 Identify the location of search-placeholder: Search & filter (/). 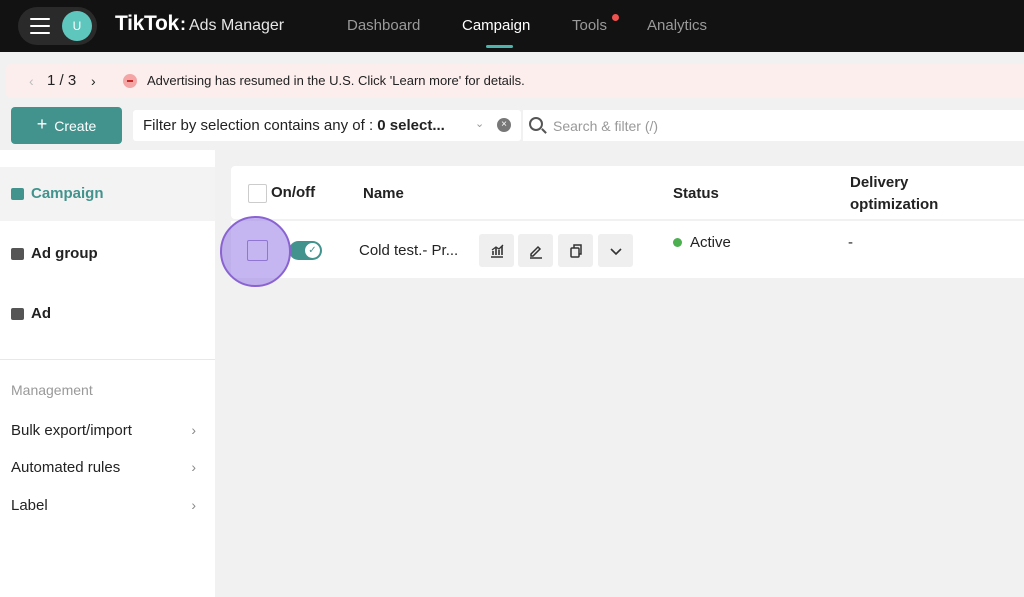
(606, 126).